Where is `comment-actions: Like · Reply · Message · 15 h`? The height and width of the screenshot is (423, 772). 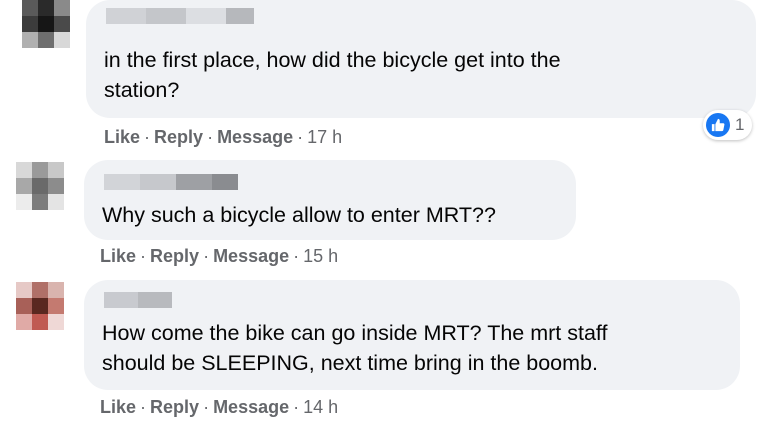 comment-actions: Like · Reply · Message · 15 h is located at coordinates (219, 256).